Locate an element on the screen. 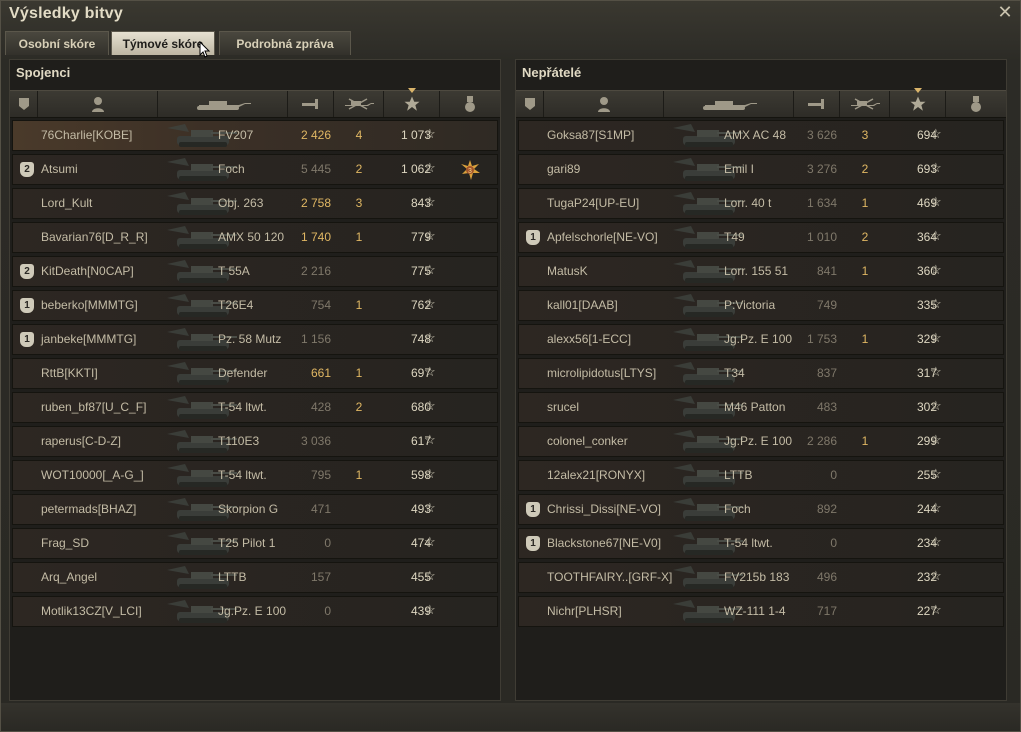  player-row: 1 Chrissi_Dissi[NE-VO] Foch 892 244 ☆ is located at coordinates (761, 509).